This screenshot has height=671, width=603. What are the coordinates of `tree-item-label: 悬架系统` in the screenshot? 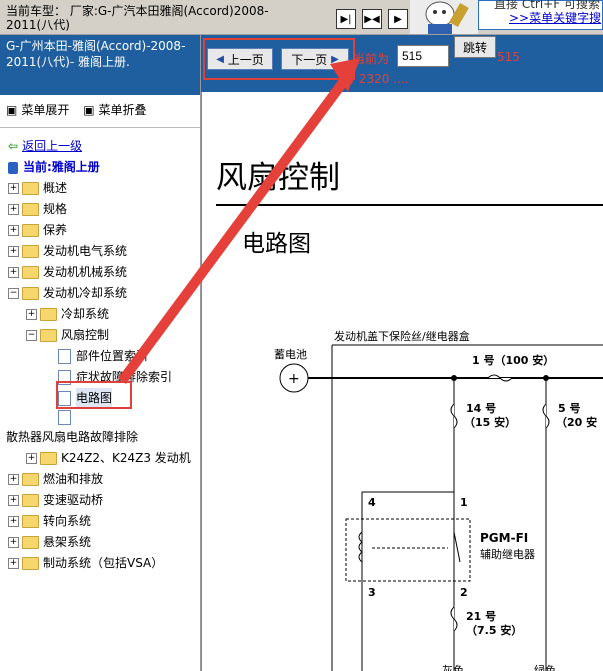 It's located at (67, 542).